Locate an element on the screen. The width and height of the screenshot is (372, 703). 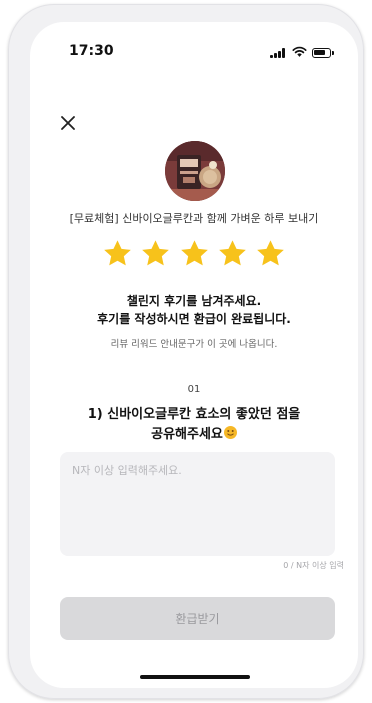
status-bar: 17:30 is located at coordinates (194, 50).